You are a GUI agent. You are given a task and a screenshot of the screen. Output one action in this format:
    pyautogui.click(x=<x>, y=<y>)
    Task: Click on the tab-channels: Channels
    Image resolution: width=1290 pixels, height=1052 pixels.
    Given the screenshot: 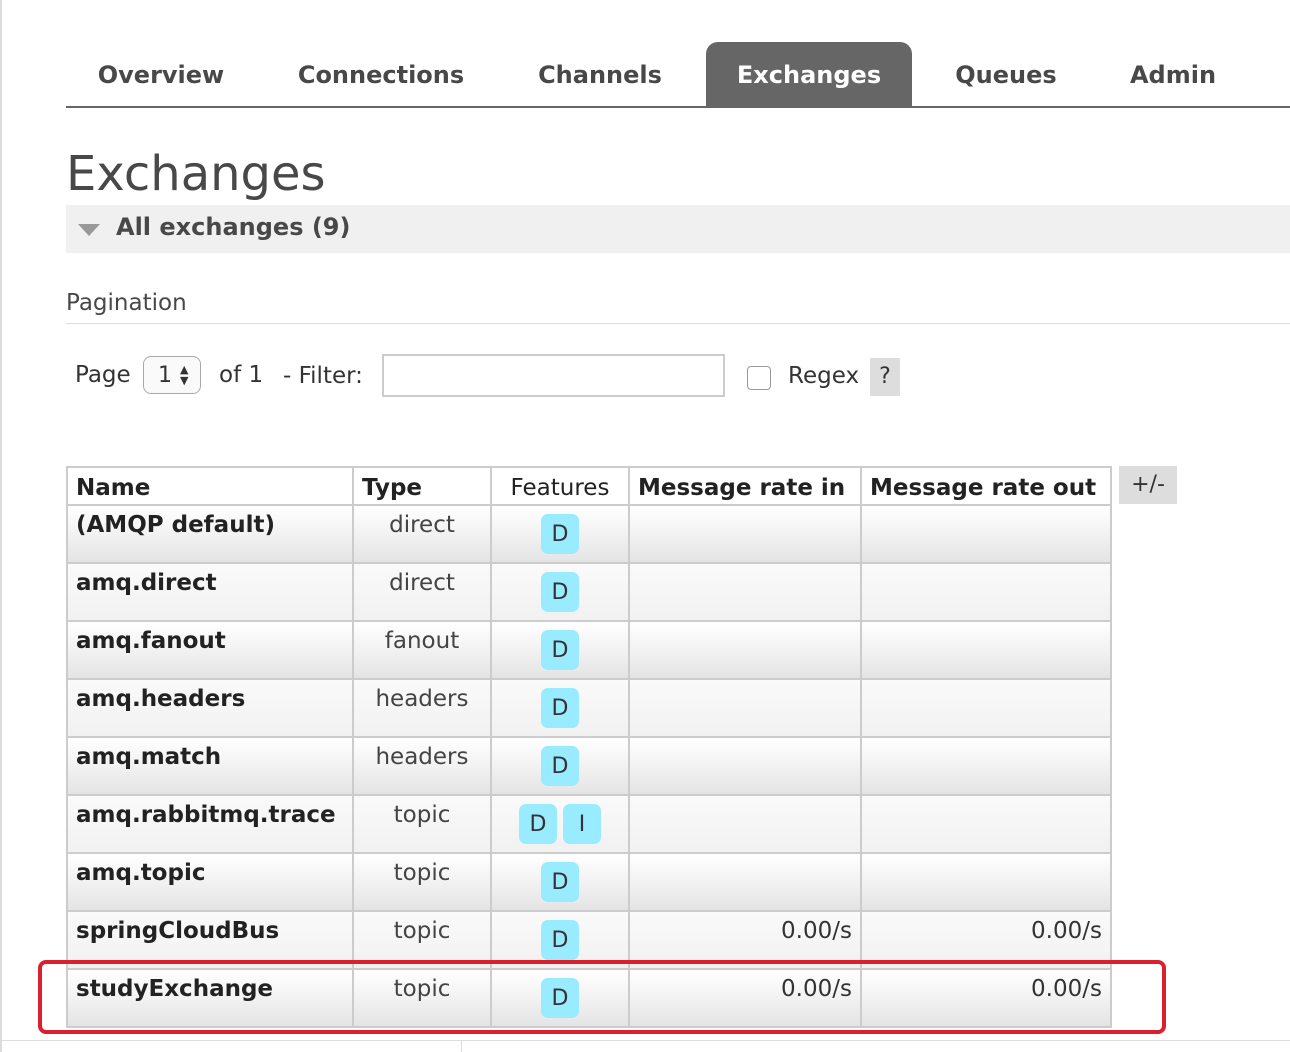 What is the action you would take?
    pyautogui.click(x=600, y=74)
    